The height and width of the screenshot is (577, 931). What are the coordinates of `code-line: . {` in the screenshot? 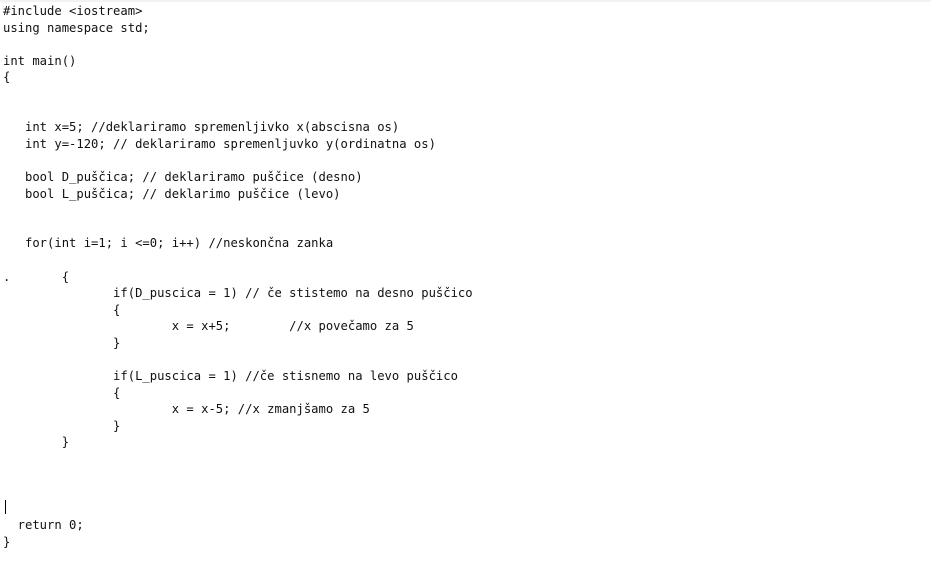 It's located at (36, 276).